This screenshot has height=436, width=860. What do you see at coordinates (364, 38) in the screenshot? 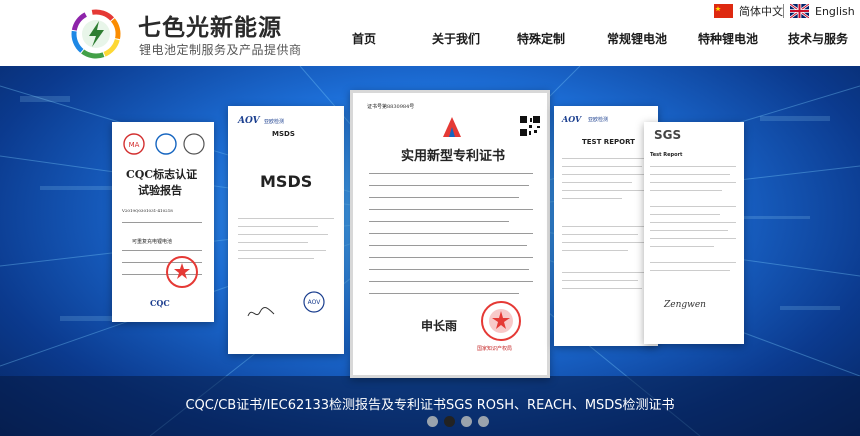
I see `nav-item-home: 首页` at bounding box center [364, 38].